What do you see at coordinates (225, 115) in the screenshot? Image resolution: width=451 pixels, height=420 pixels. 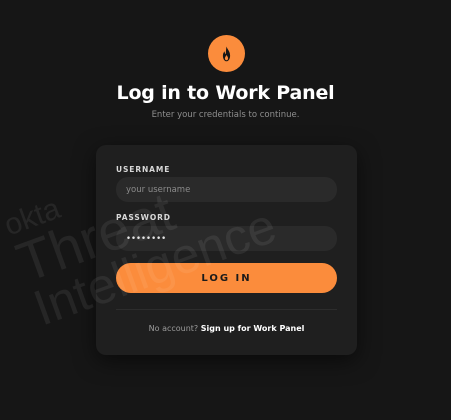 I see `page-subtitle: Enter your credentials to continue.` at bounding box center [225, 115].